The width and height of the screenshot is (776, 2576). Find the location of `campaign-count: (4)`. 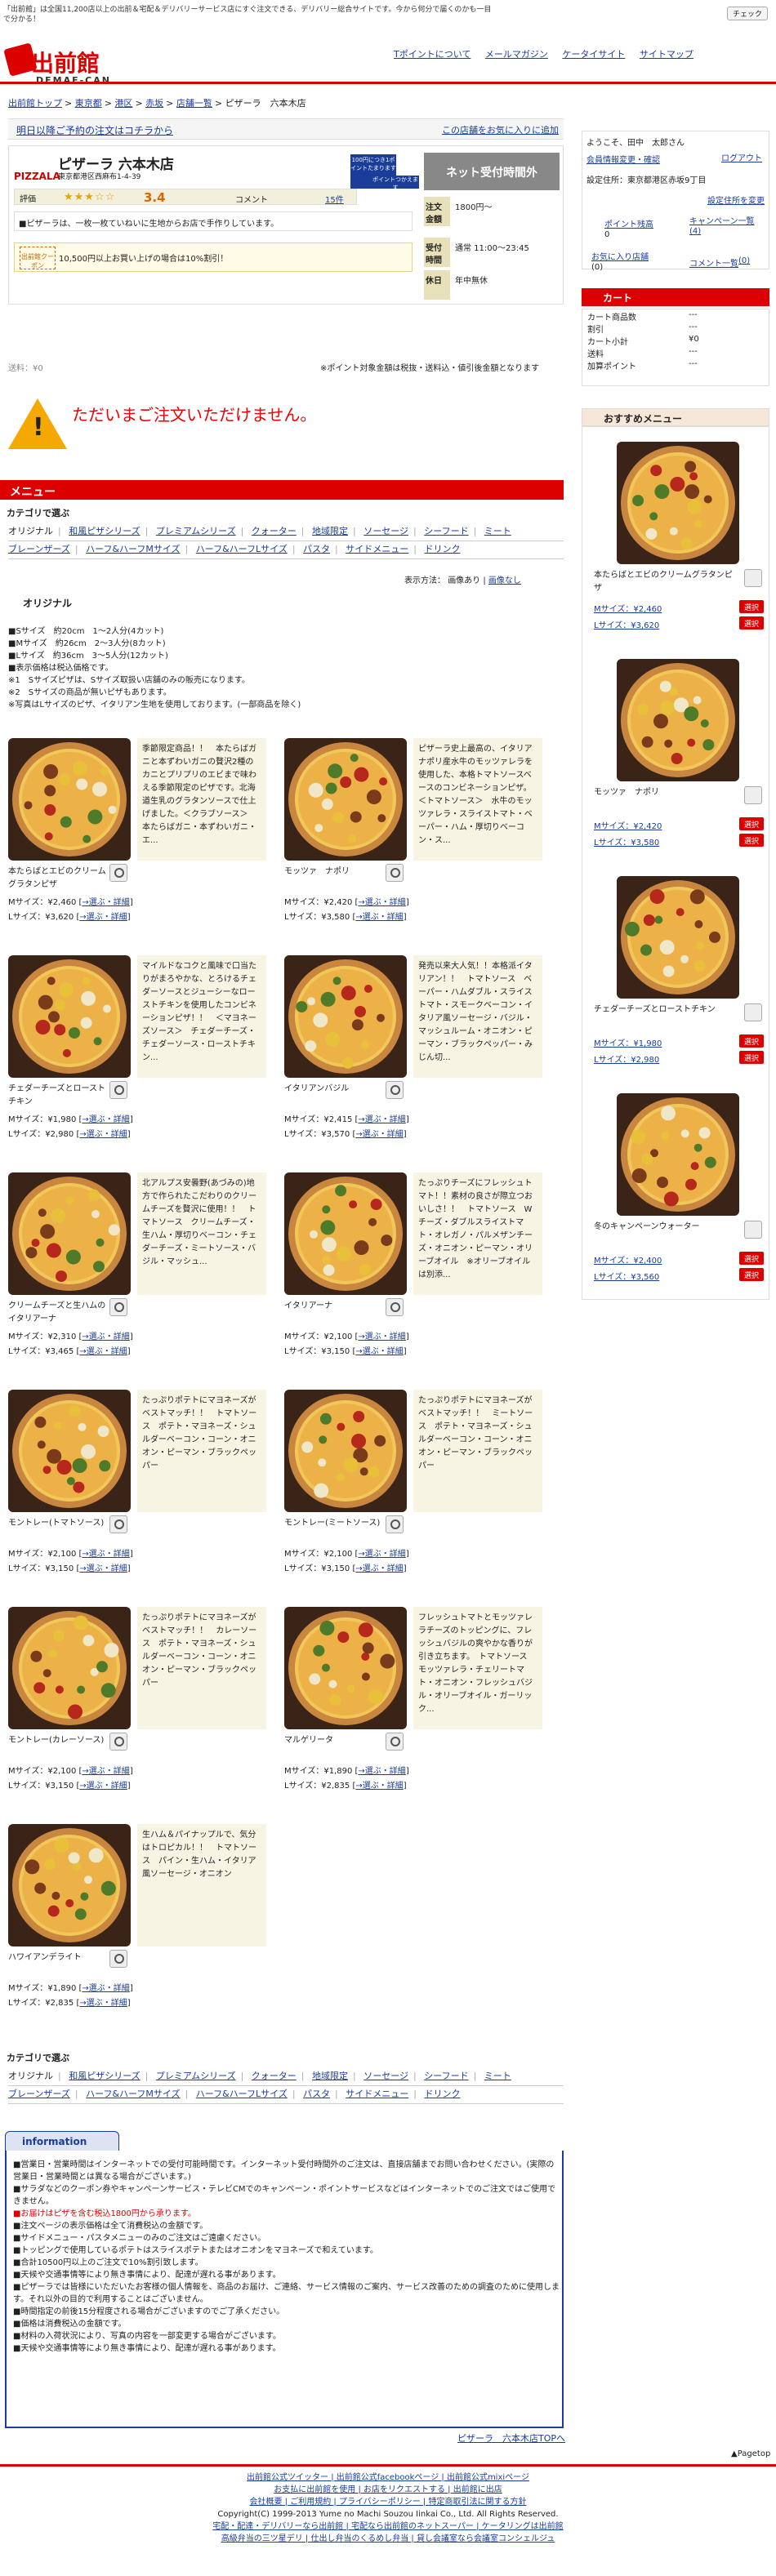

campaign-count: (4) is located at coordinates (695, 231).